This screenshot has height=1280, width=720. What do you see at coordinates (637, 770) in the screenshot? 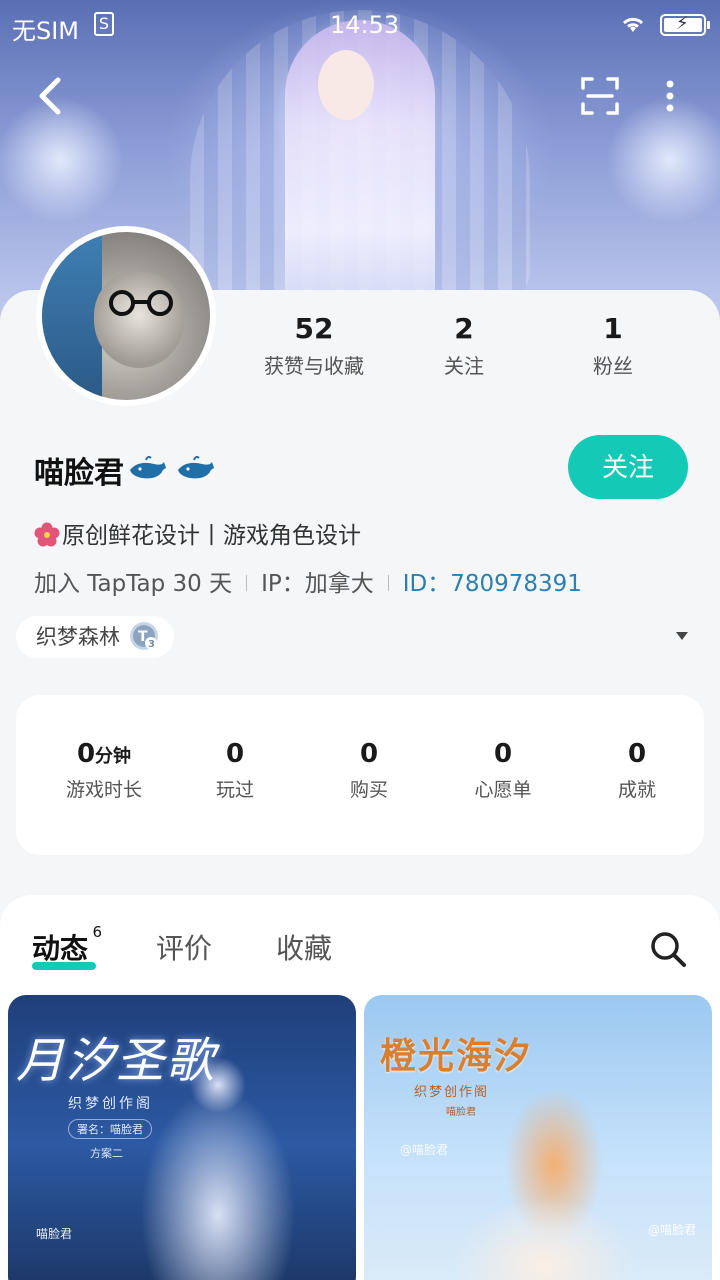
I see `game-stat-achievements: 0 成就` at bounding box center [637, 770].